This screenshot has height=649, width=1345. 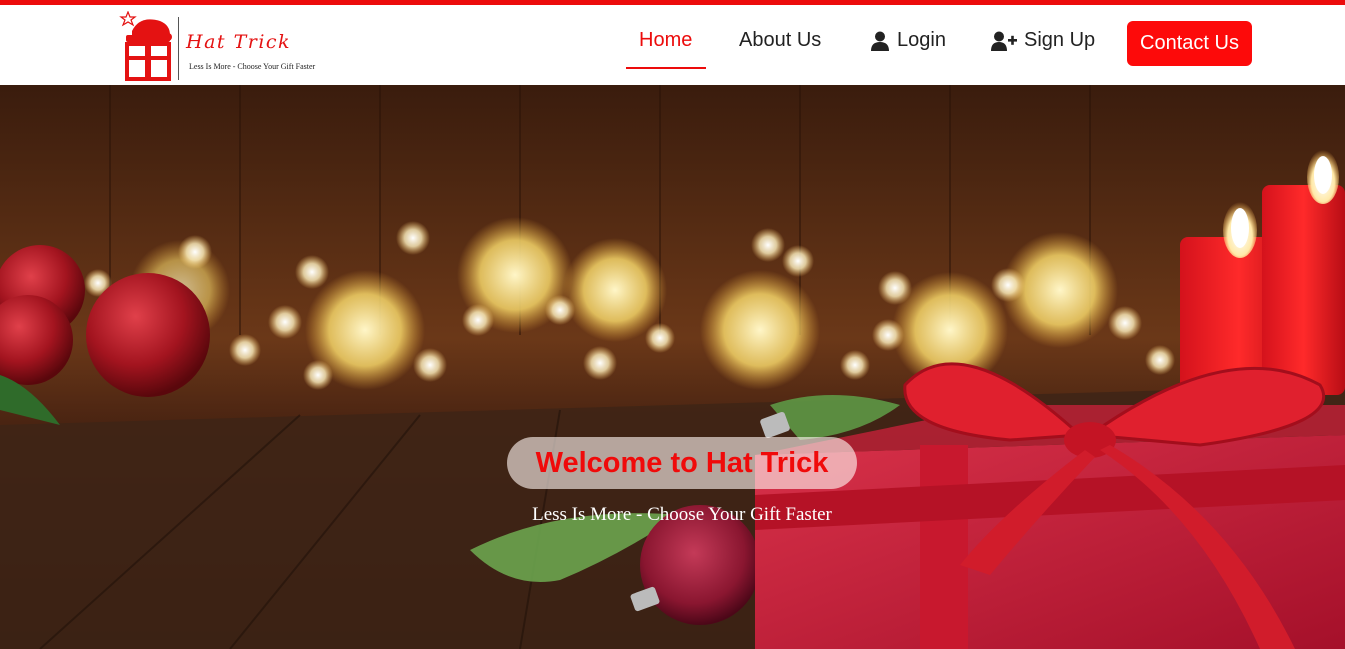 I want to click on hero-subtitle: Less Is More - Choose Your Gift Faster, so click(x=682, y=514).